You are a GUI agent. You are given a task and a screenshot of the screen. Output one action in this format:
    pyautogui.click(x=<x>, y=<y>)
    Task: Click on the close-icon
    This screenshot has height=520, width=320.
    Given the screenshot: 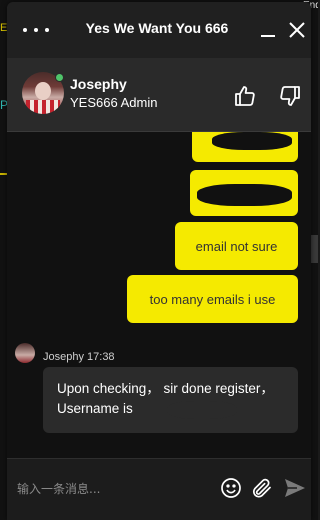 What is the action you would take?
    pyautogui.click(x=297, y=30)
    